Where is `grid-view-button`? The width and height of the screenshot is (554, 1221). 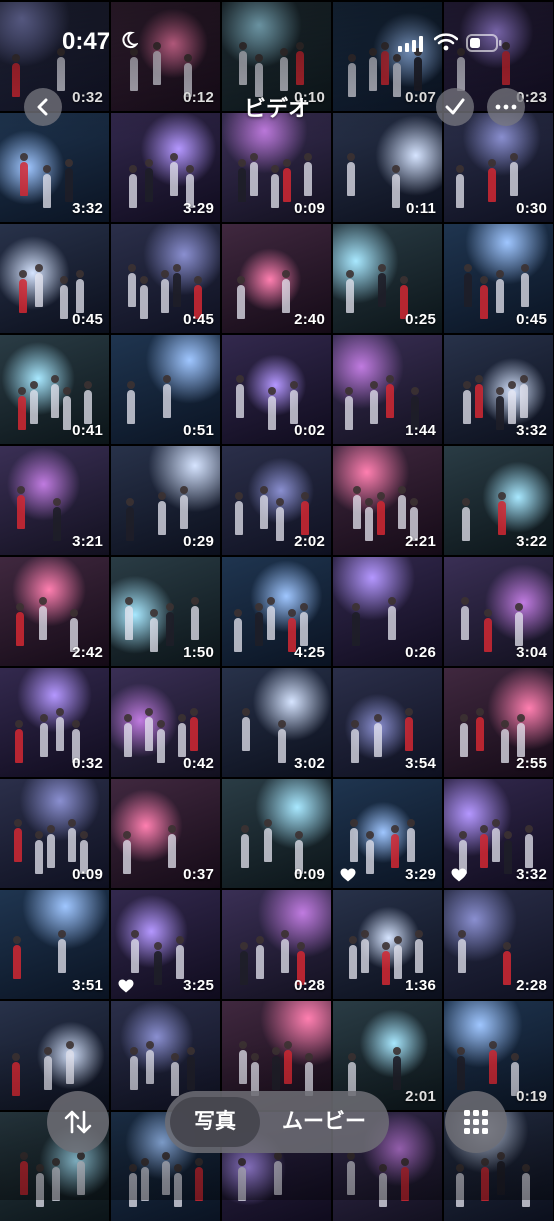
grid-view-button is located at coordinates (476, 1122).